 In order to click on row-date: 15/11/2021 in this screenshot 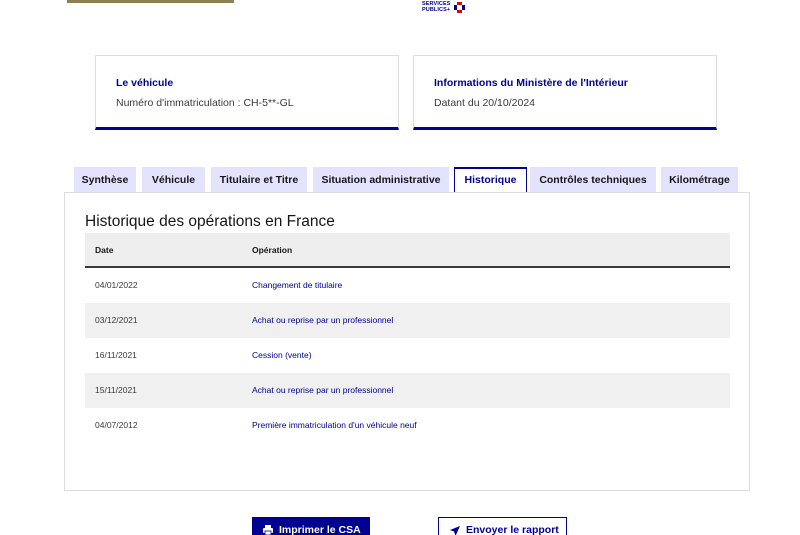, I will do `click(116, 390)`.